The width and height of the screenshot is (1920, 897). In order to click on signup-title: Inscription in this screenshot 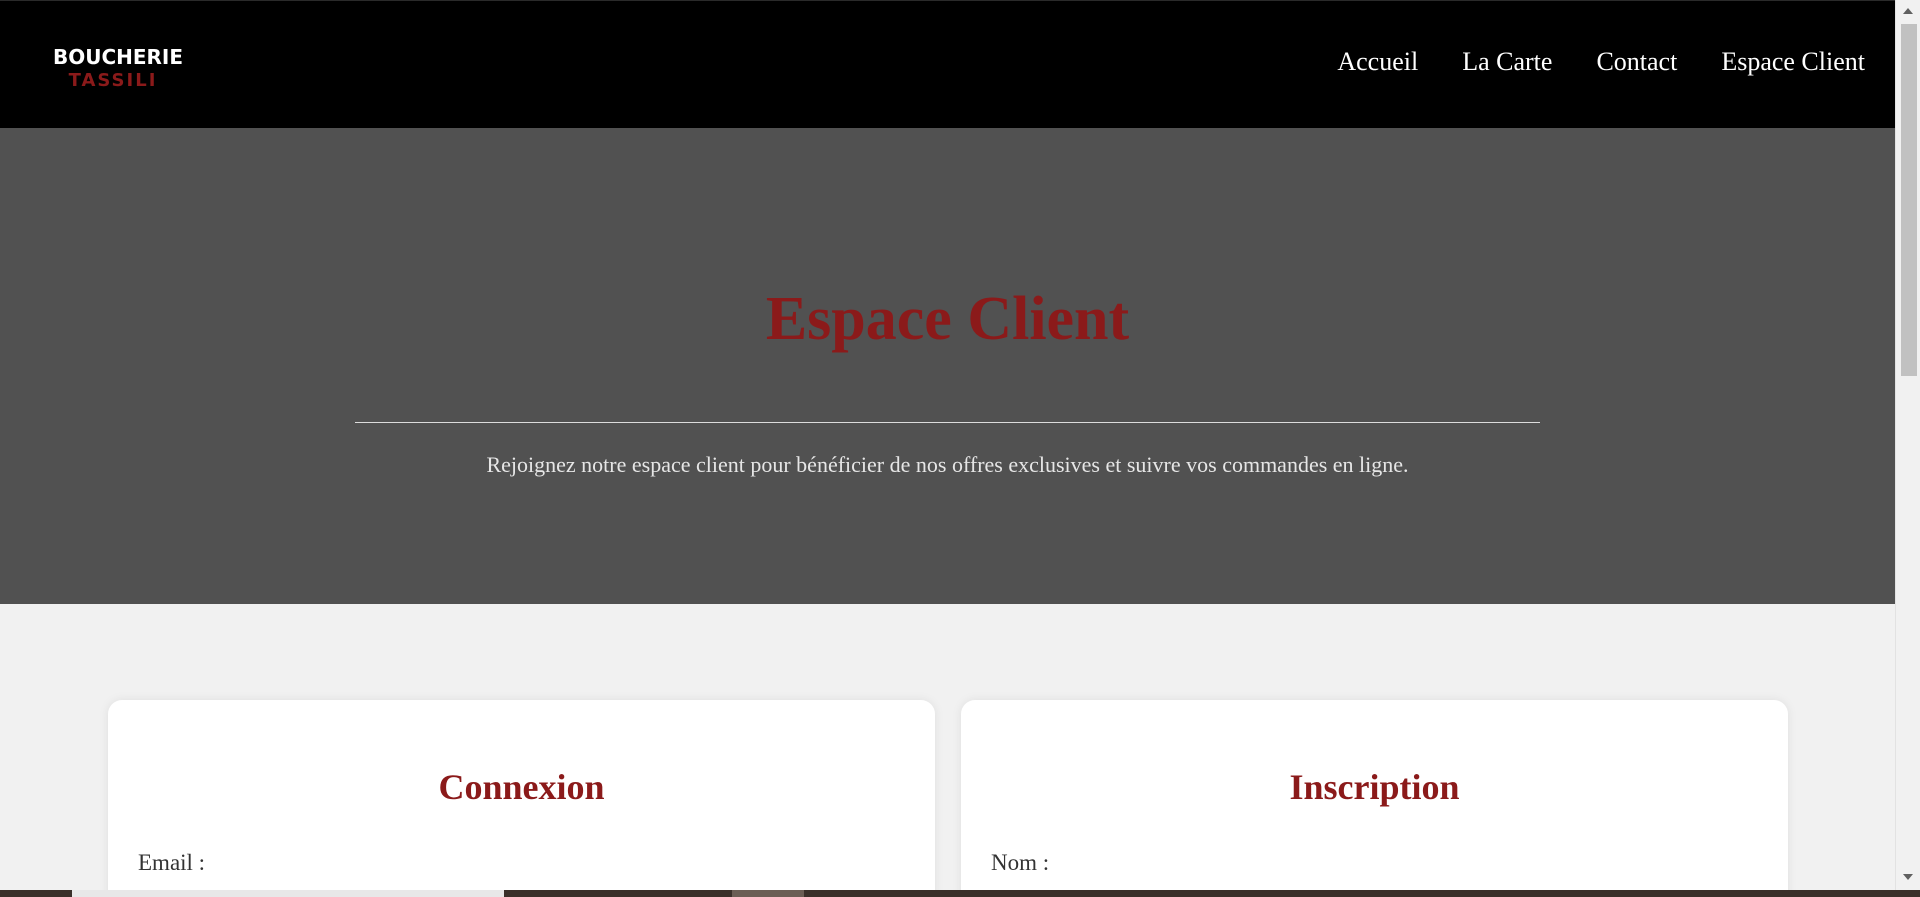, I will do `click(1374, 787)`.